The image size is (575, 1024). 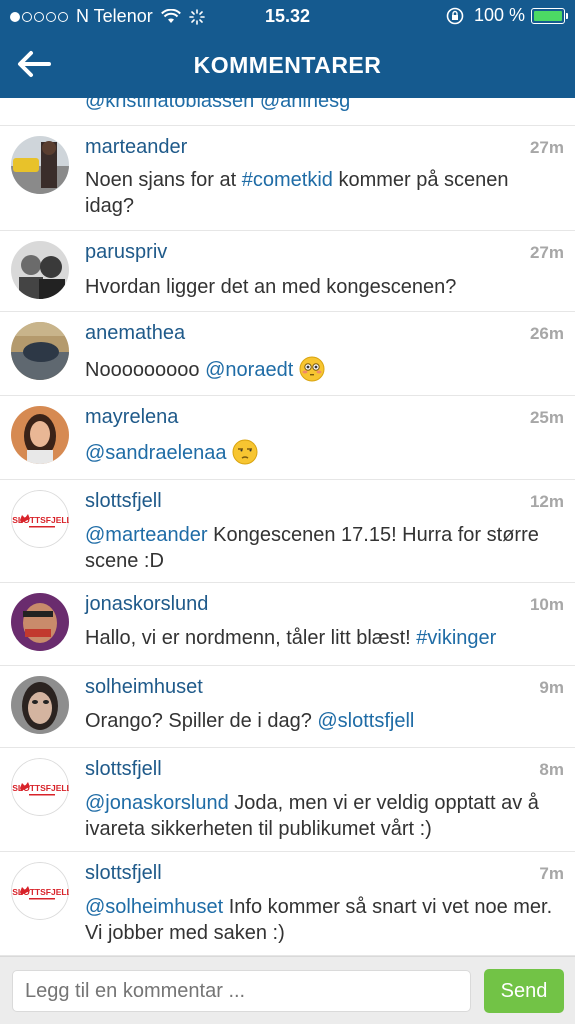 I want to click on hashtag-link: #vikinger, so click(x=456, y=638).